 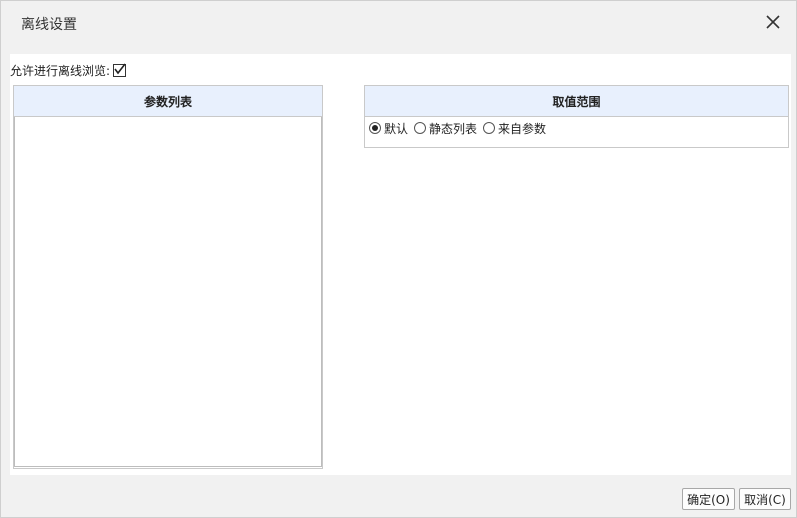 I want to click on radio-static-list: 静态列表, so click(x=445, y=128).